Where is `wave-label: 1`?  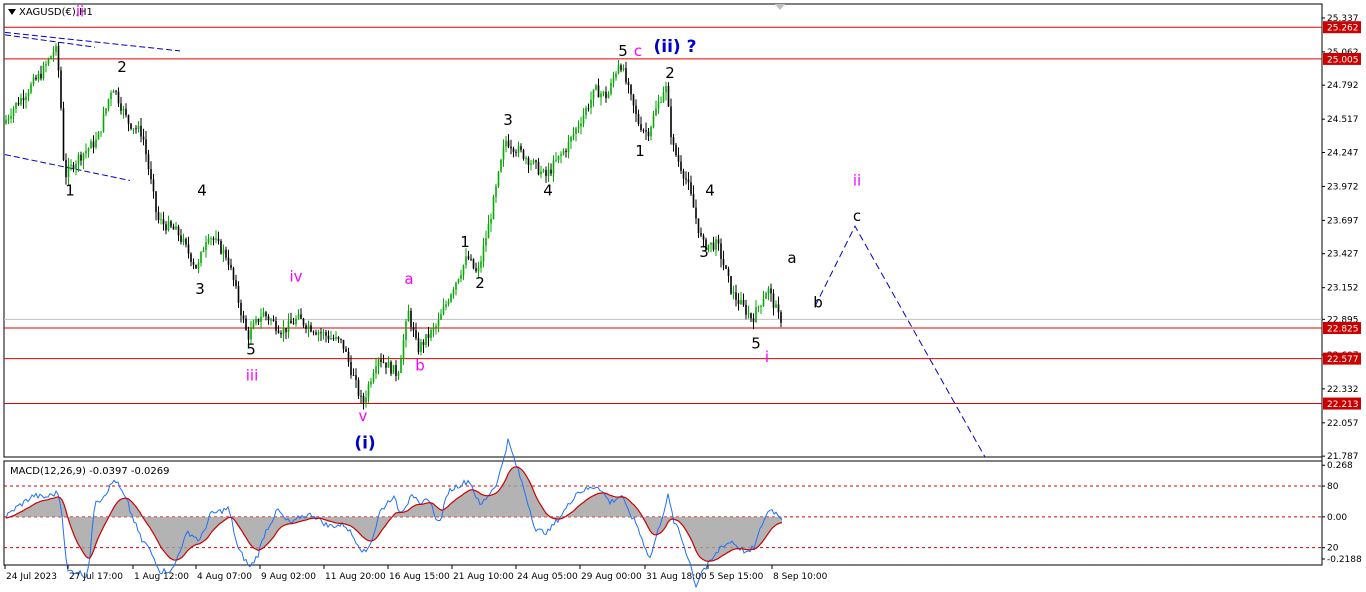 wave-label: 1 is located at coordinates (640, 151).